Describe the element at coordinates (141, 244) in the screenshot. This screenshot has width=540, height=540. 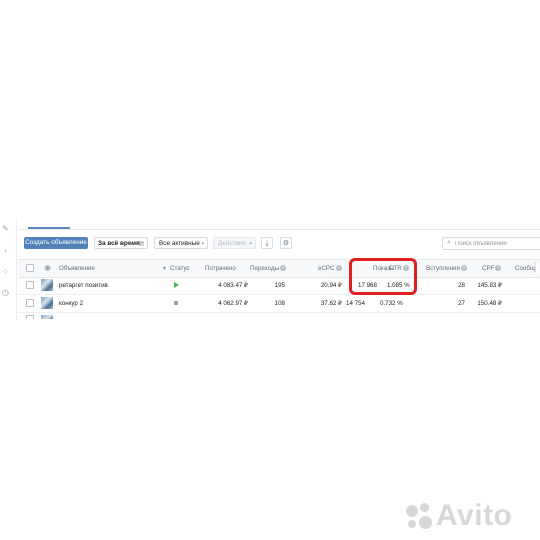
I see `calendar-icon: ▤` at that location.